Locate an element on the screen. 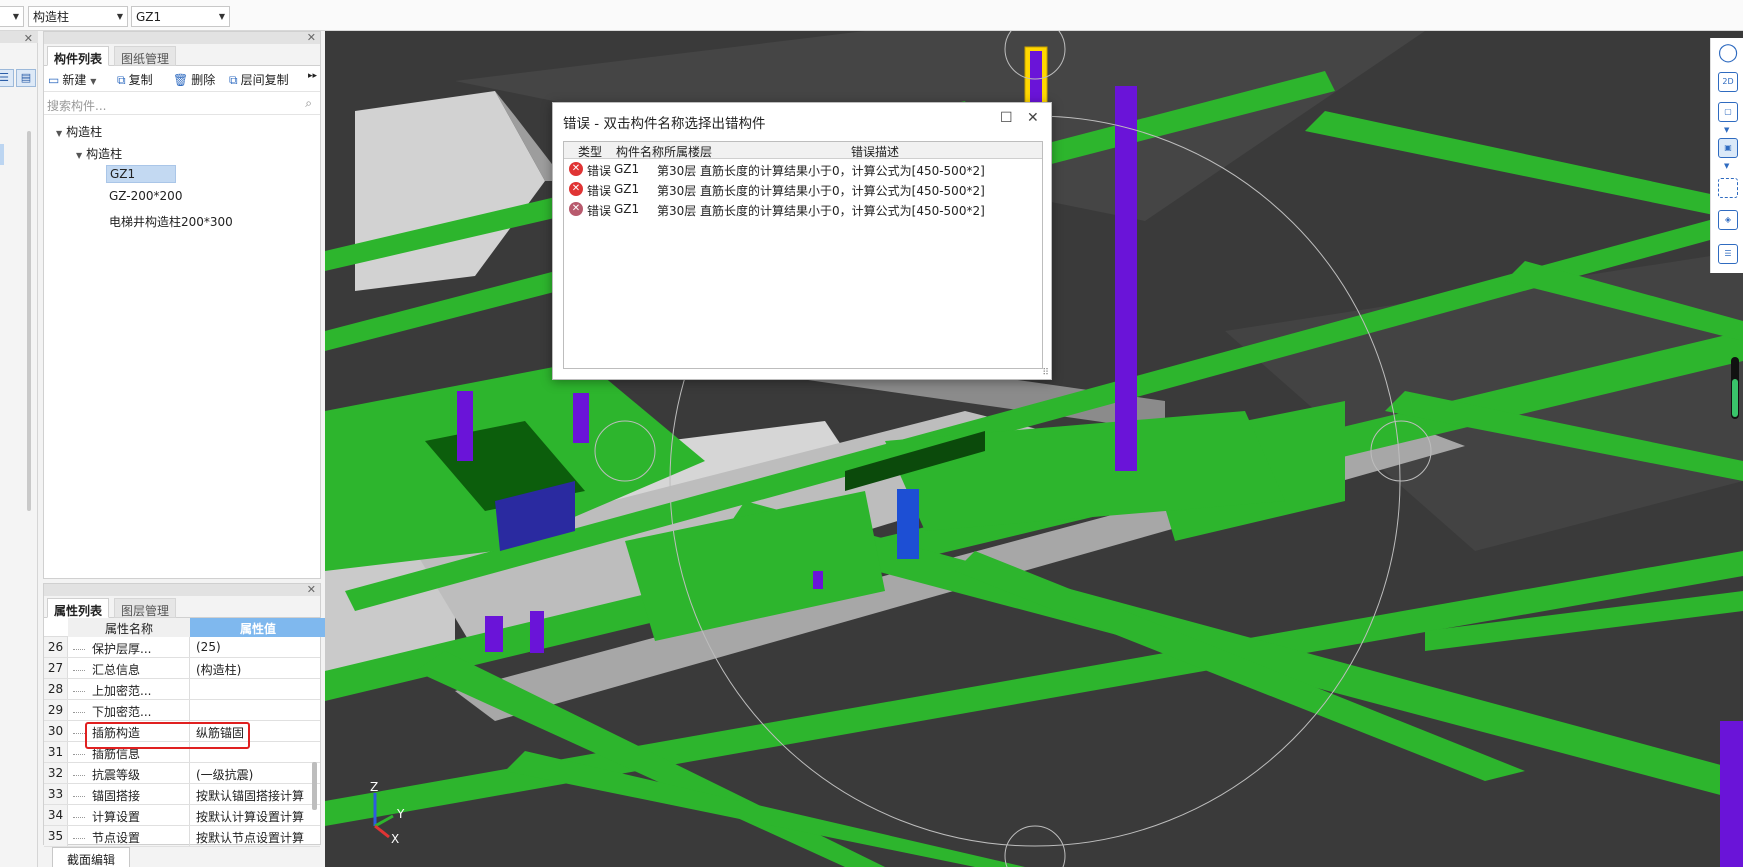  table-row: 33 锚固搭接 按默认锚固搭接计算 is located at coordinates (182, 794).